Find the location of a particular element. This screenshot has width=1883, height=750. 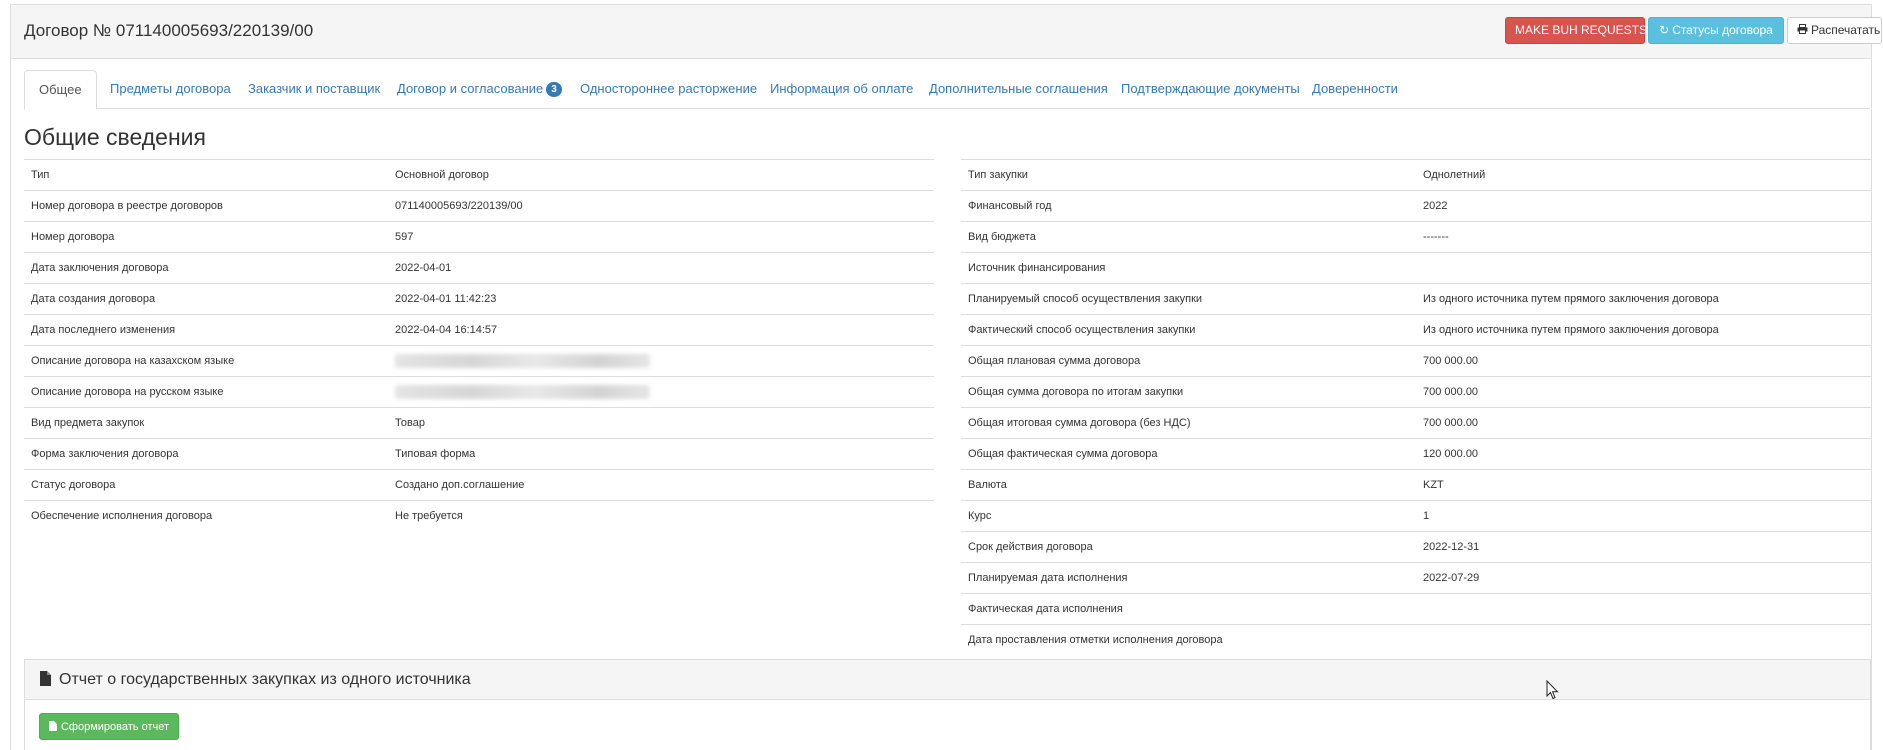

contract-statuses-button: ↻ Статусы договора is located at coordinates (1716, 30).